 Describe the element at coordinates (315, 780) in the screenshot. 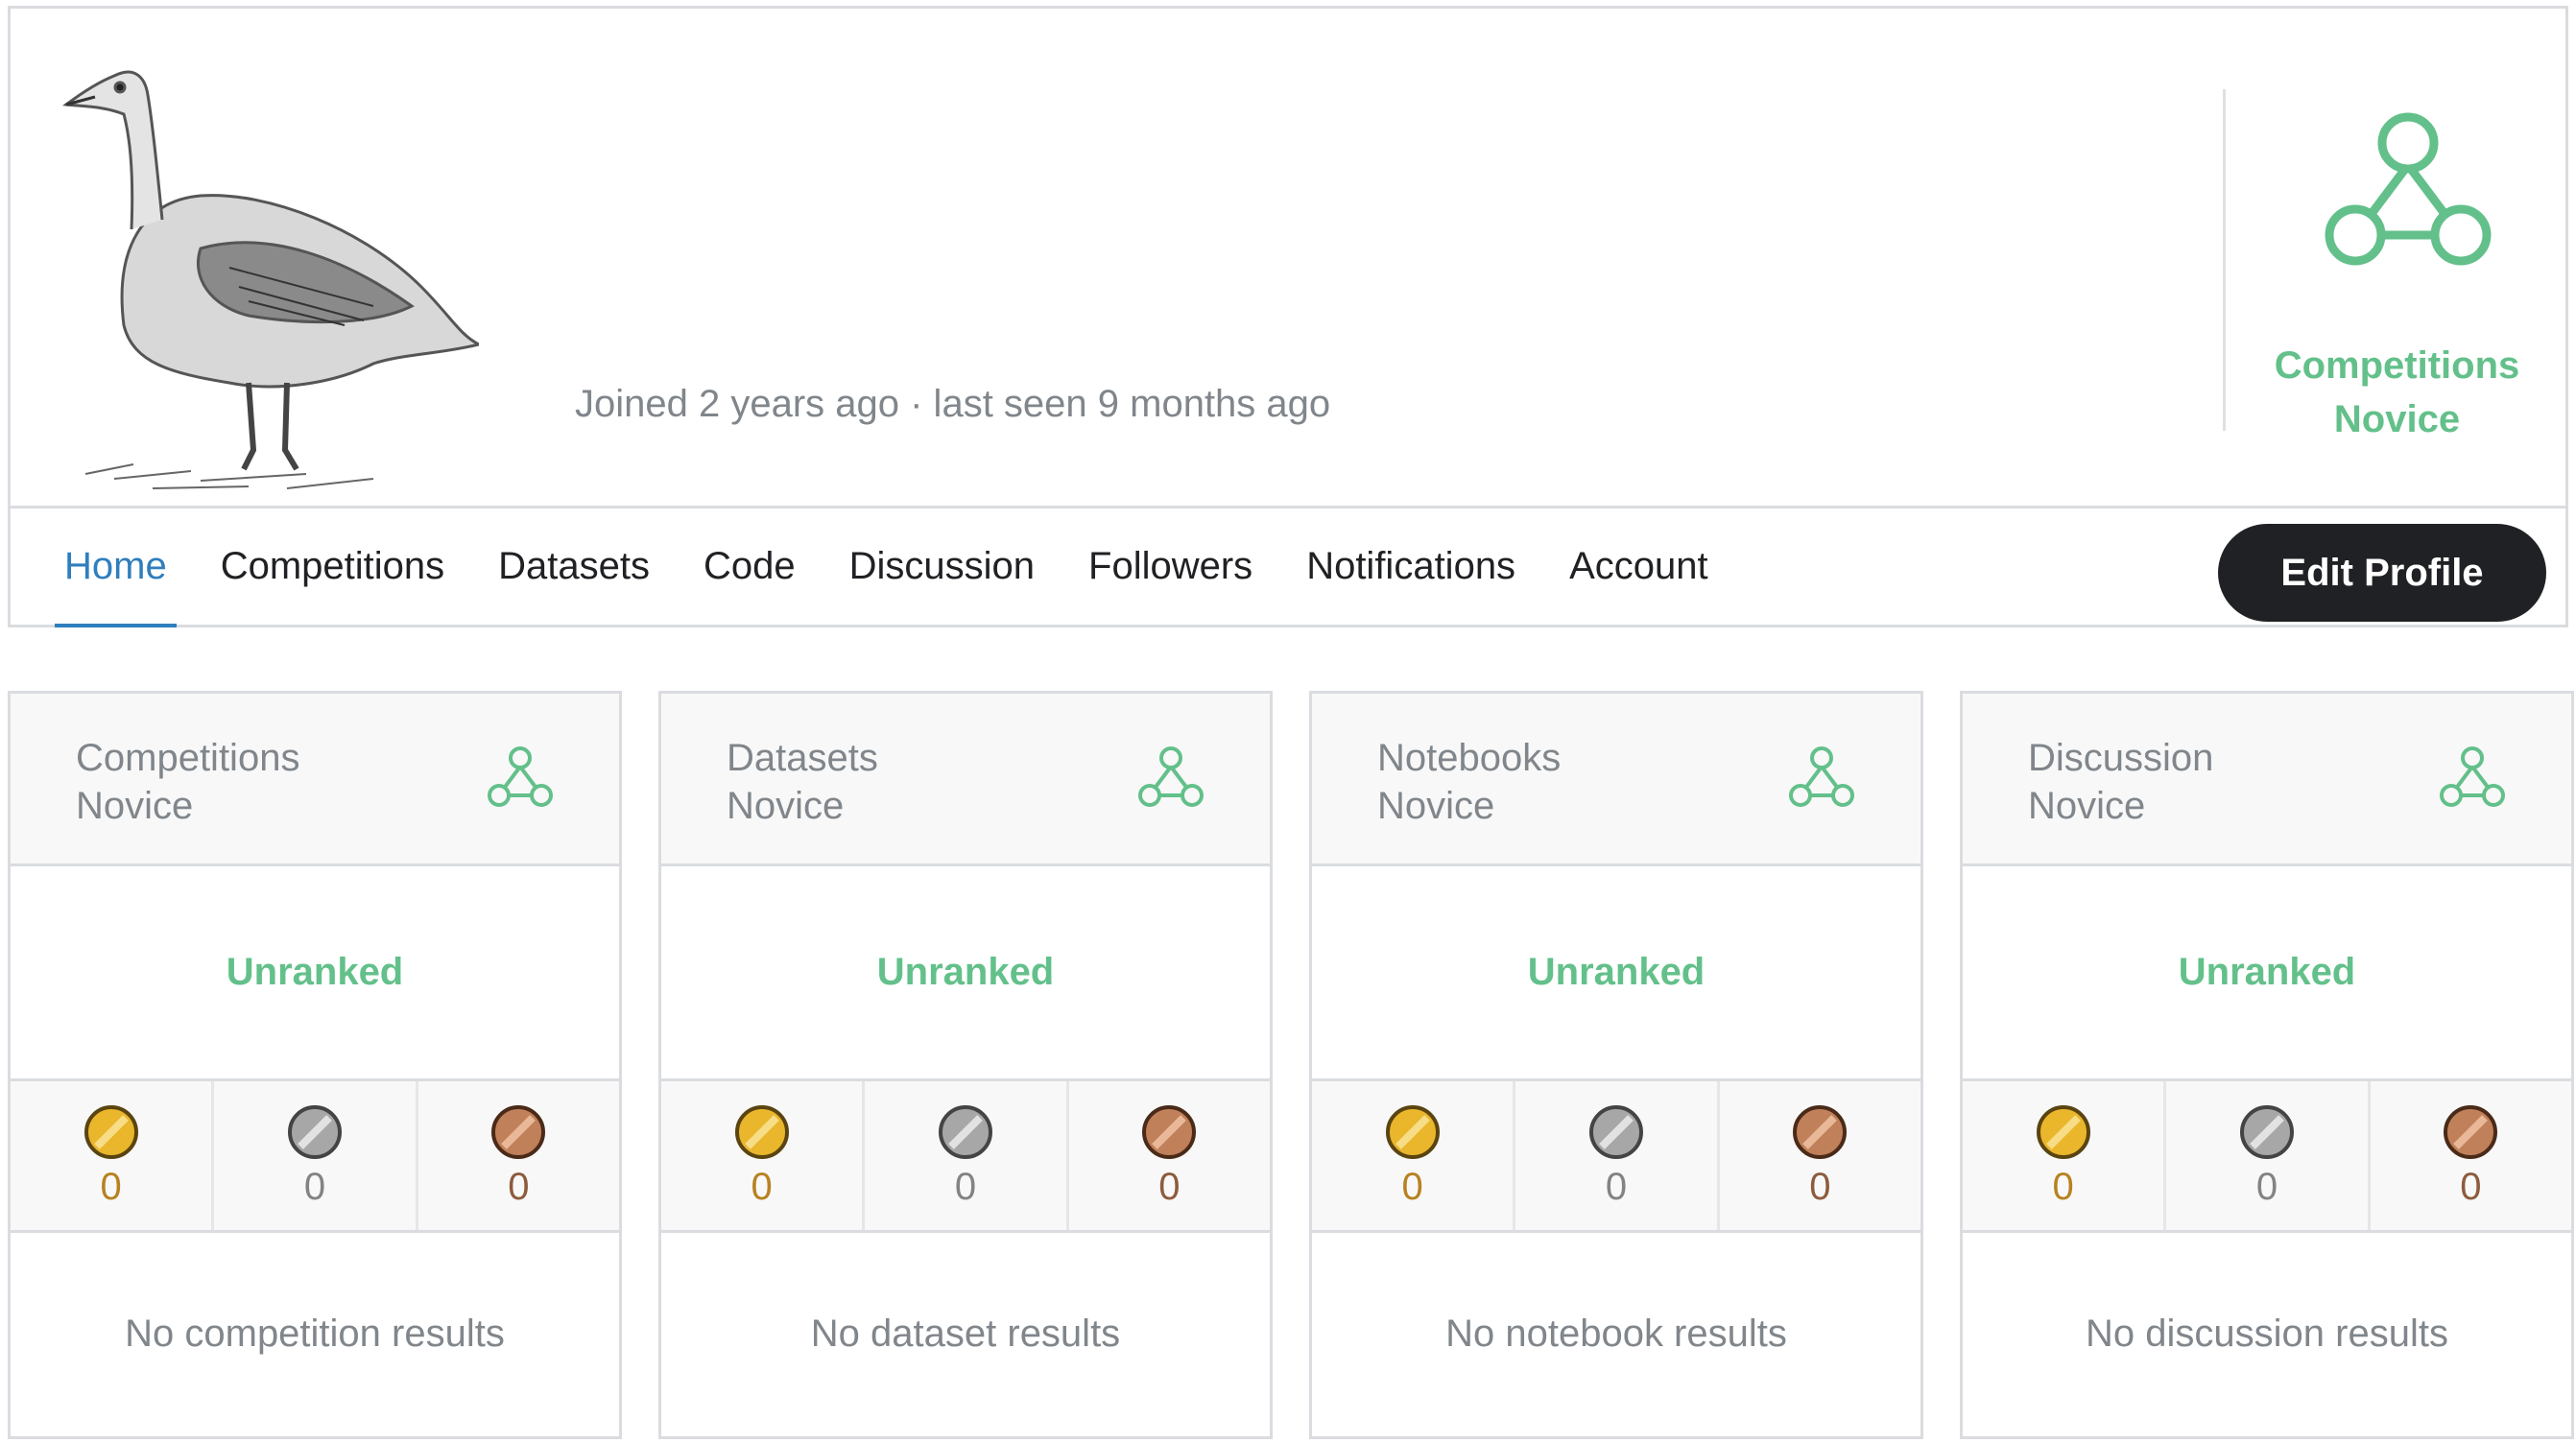

I see `card-header: Competitions Novice` at that location.